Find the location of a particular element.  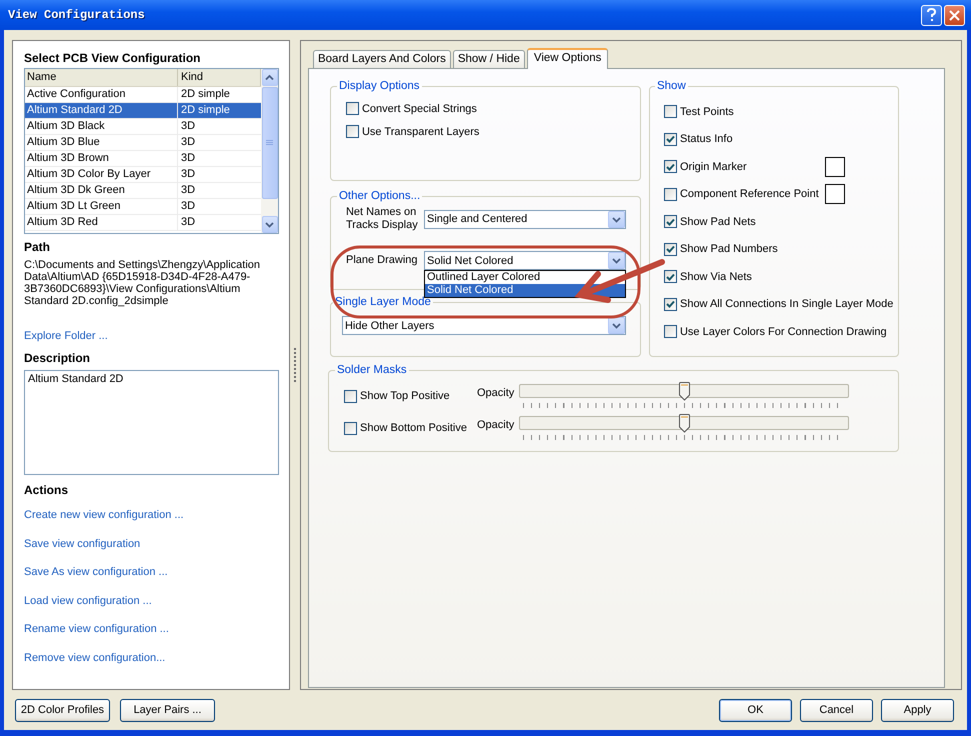

grip-icon is located at coordinates (269, 143).